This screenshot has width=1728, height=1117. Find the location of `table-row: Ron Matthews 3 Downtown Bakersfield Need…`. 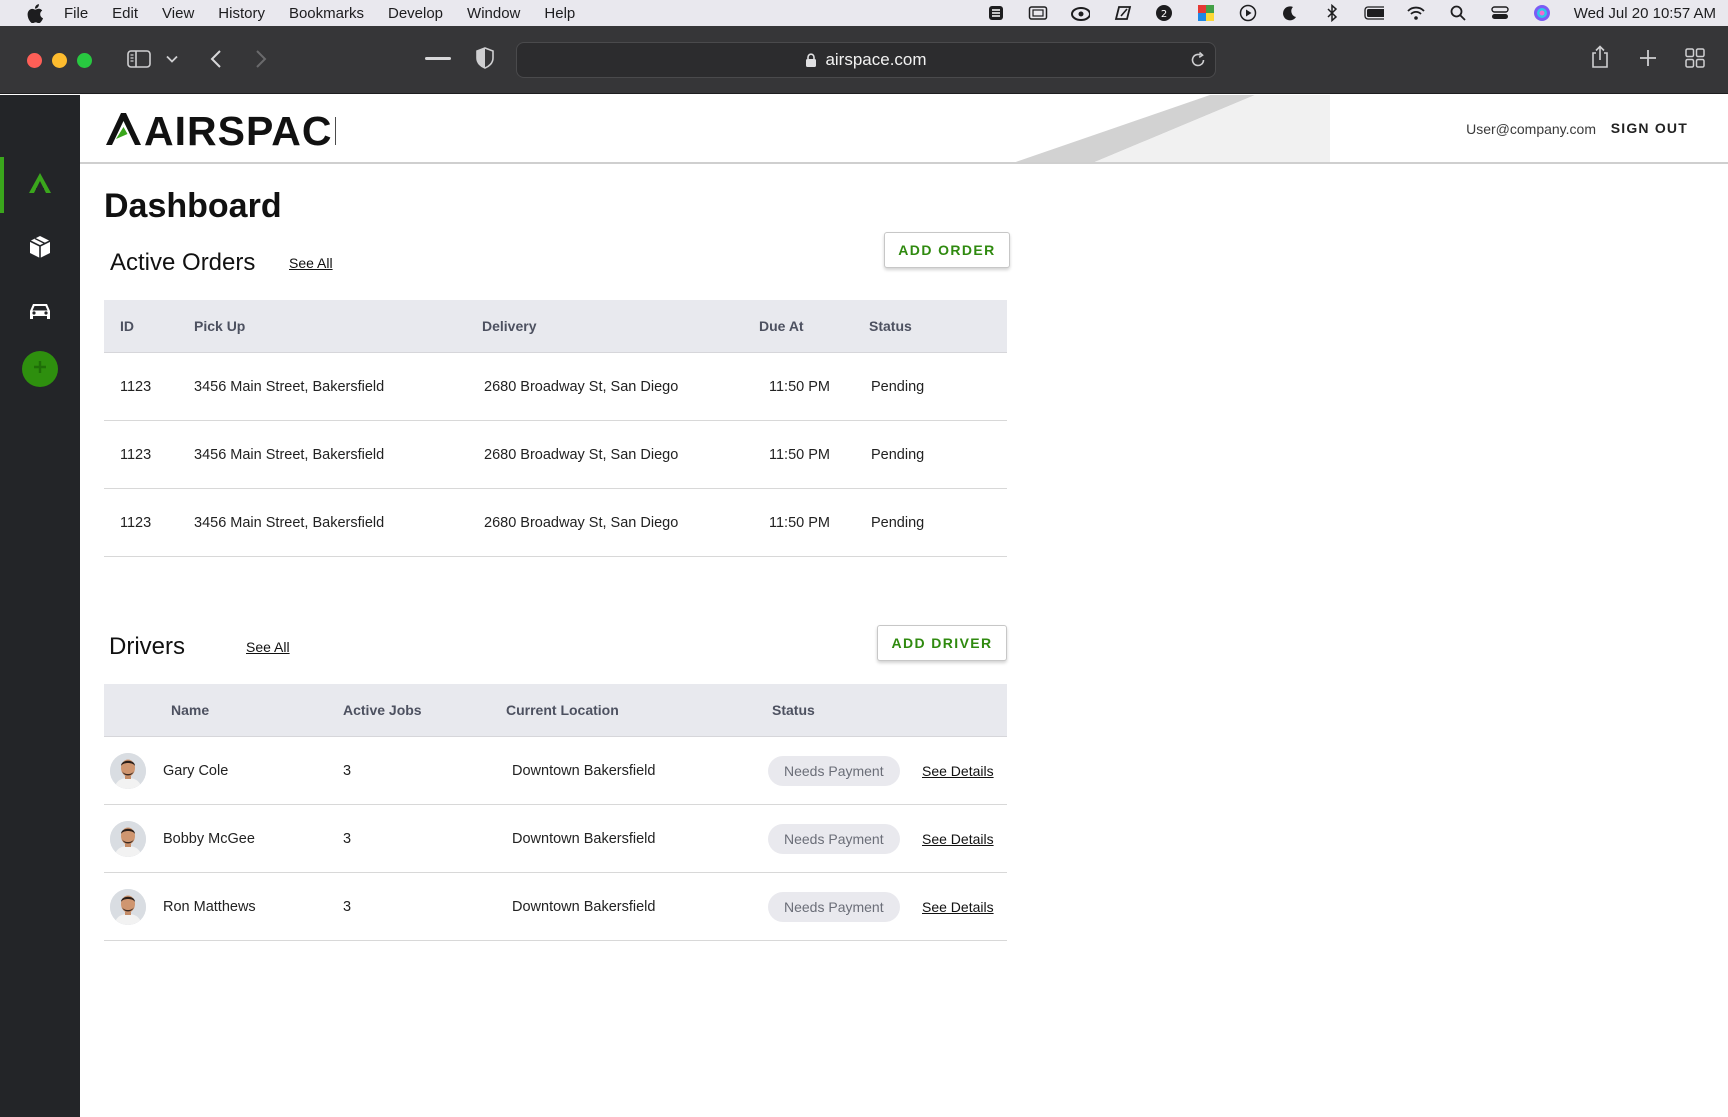

table-row: Ron Matthews 3 Downtown Bakersfield Need… is located at coordinates (555, 907).